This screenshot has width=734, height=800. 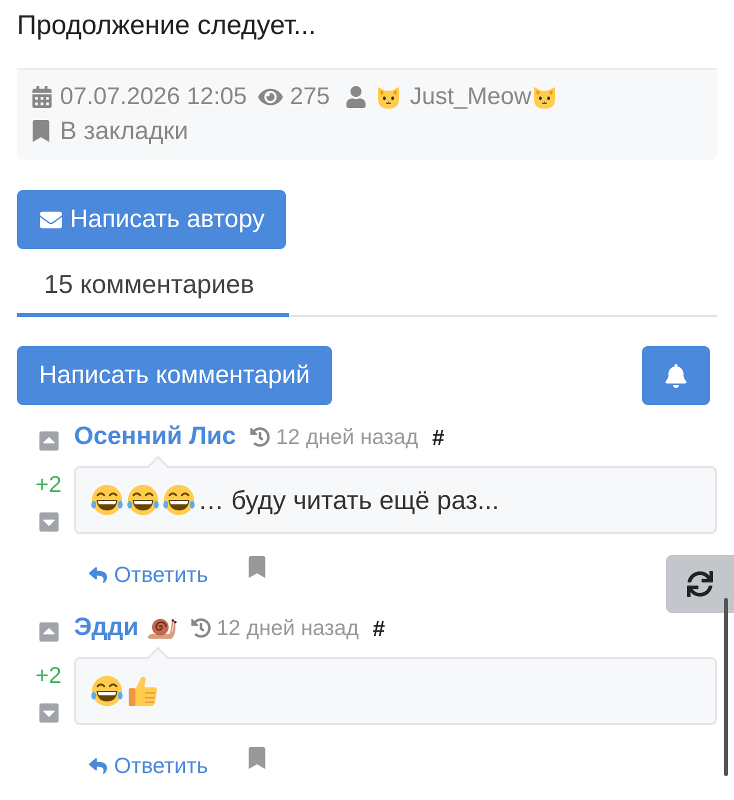 I want to click on comment-author: Осенний Лис, so click(x=155, y=437).